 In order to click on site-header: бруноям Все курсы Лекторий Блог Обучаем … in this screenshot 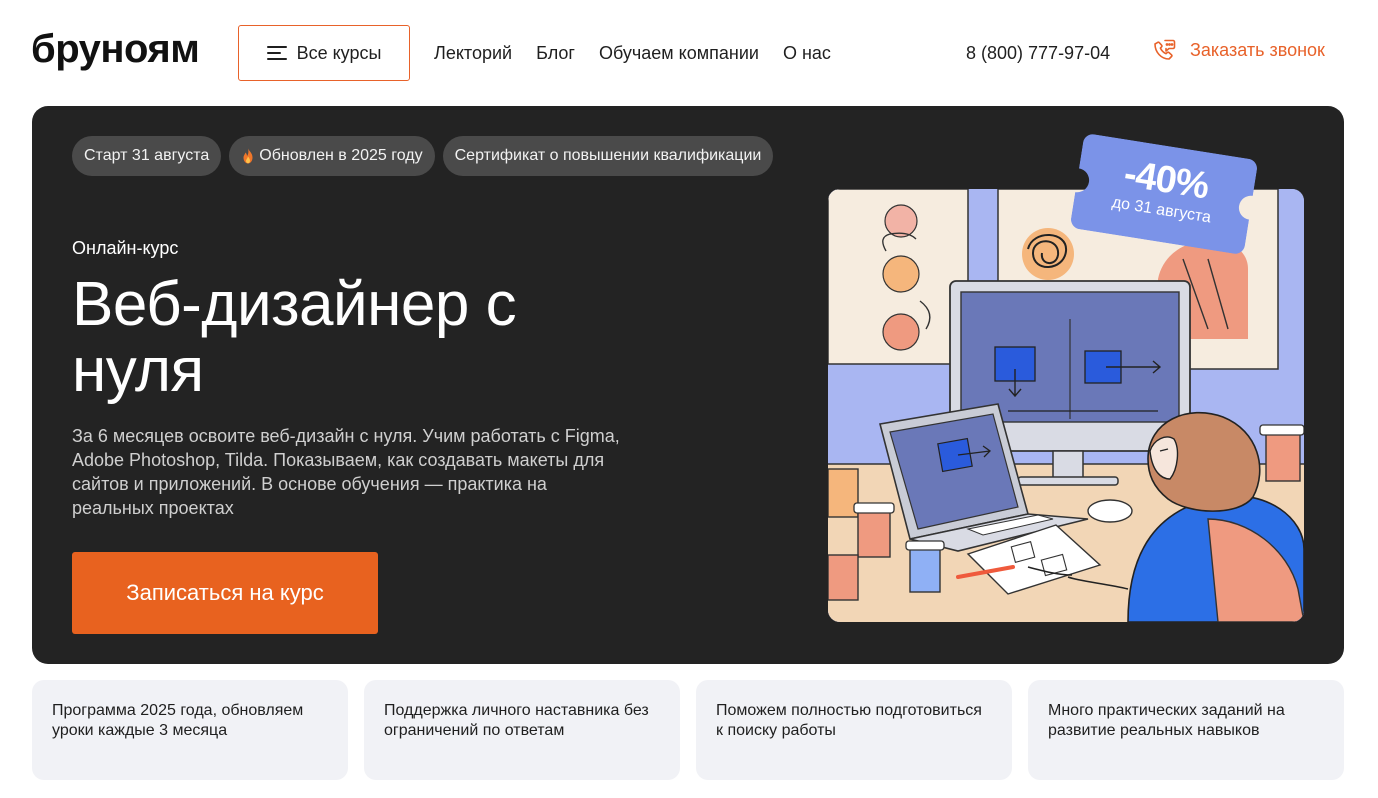, I will do `click(689, 53)`.